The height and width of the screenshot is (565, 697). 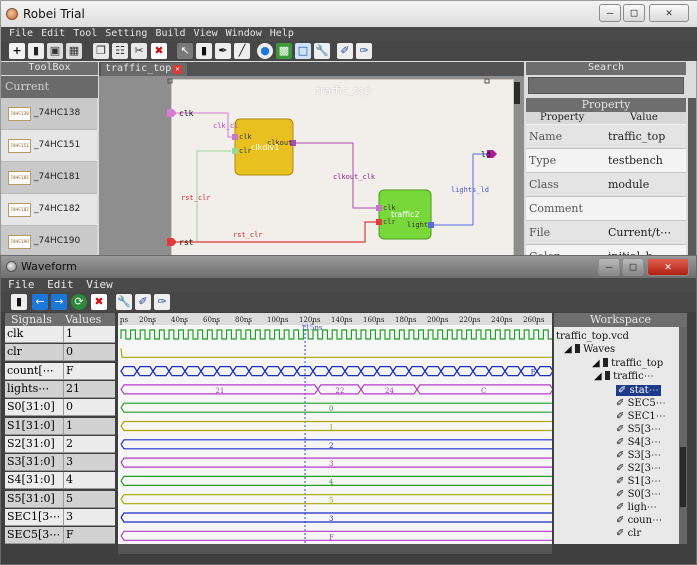 What do you see at coordinates (331, 501) in the screenshot?
I see `const-value-label: 5` at bounding box center [331, 501].